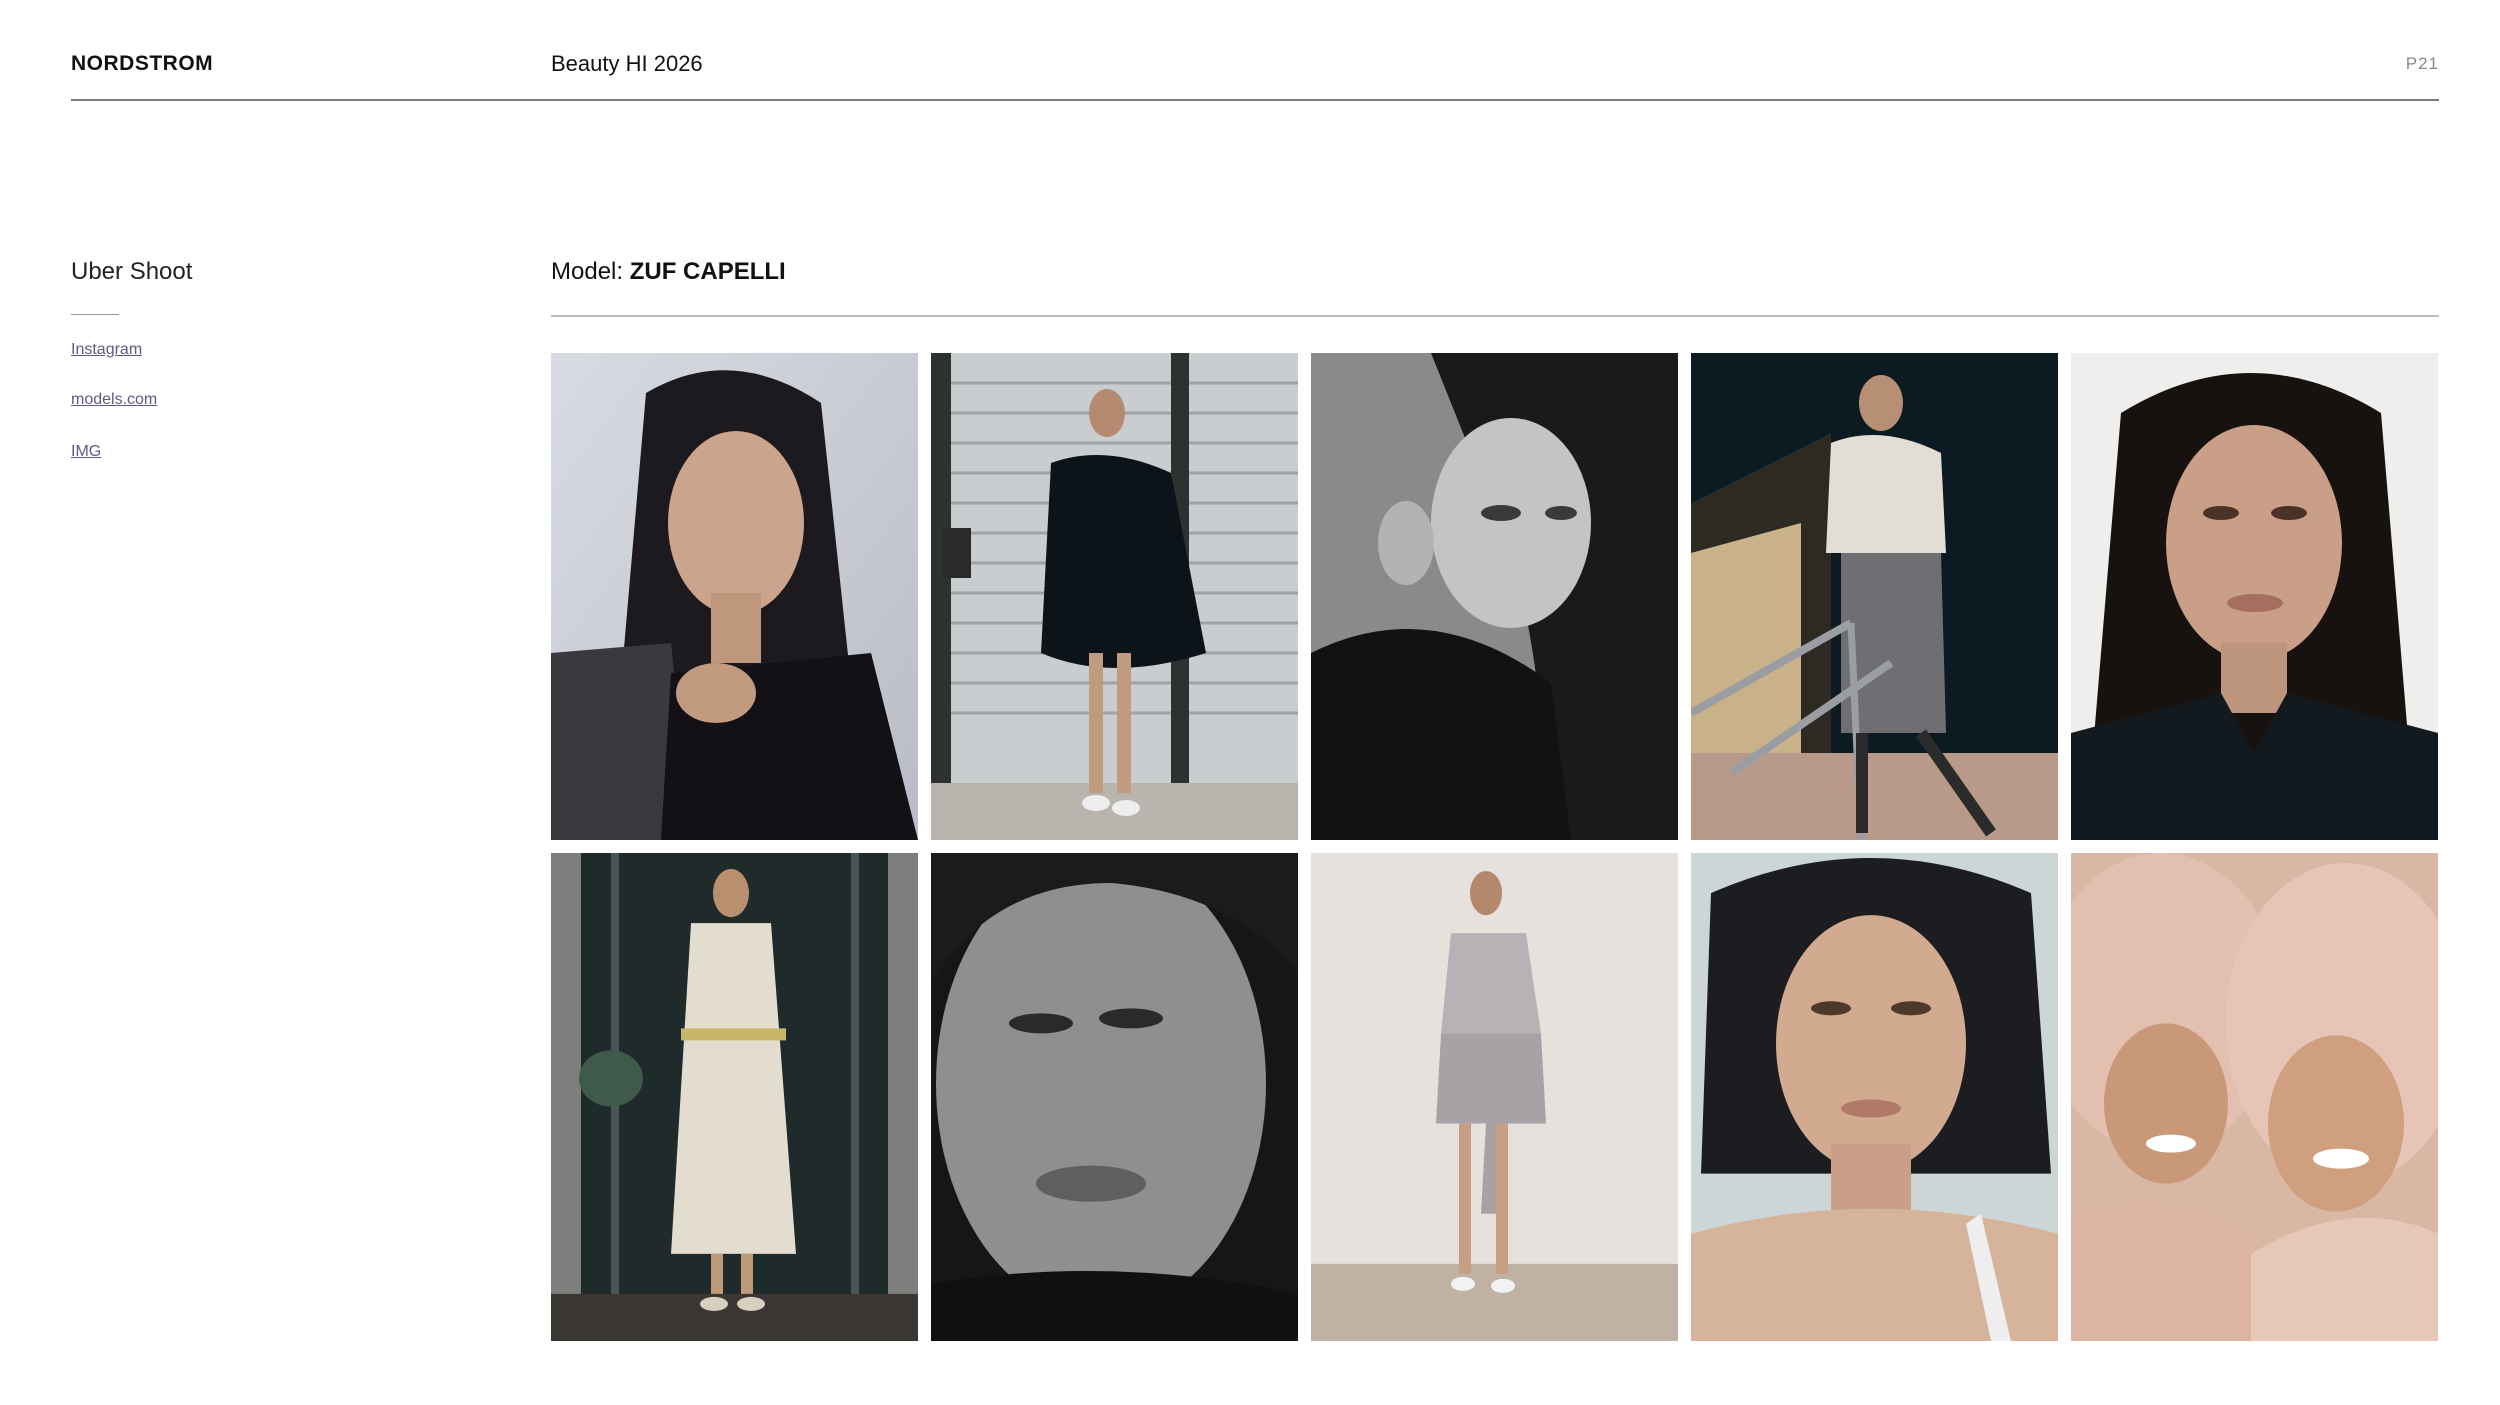  I want to click on models-com-link: models.com, so click(114, 400).